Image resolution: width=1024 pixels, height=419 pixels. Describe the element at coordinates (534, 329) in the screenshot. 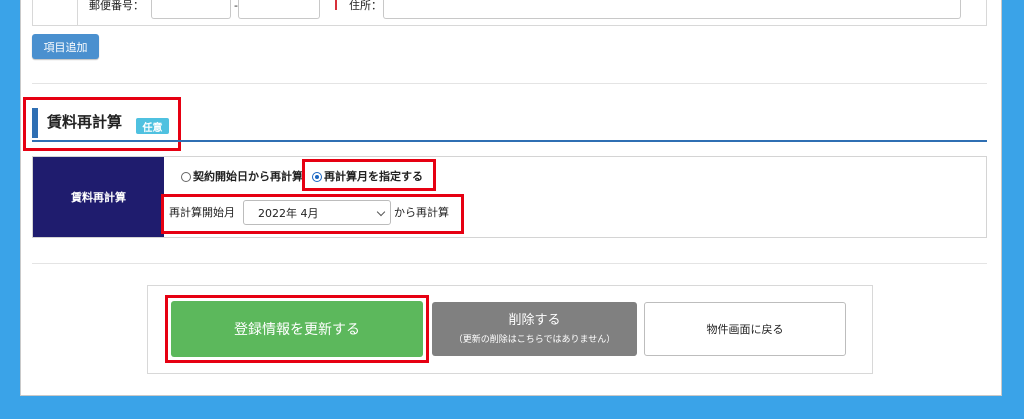

I see `delete-button: 削除する （更新の削除はこちらではありません）` at that location.